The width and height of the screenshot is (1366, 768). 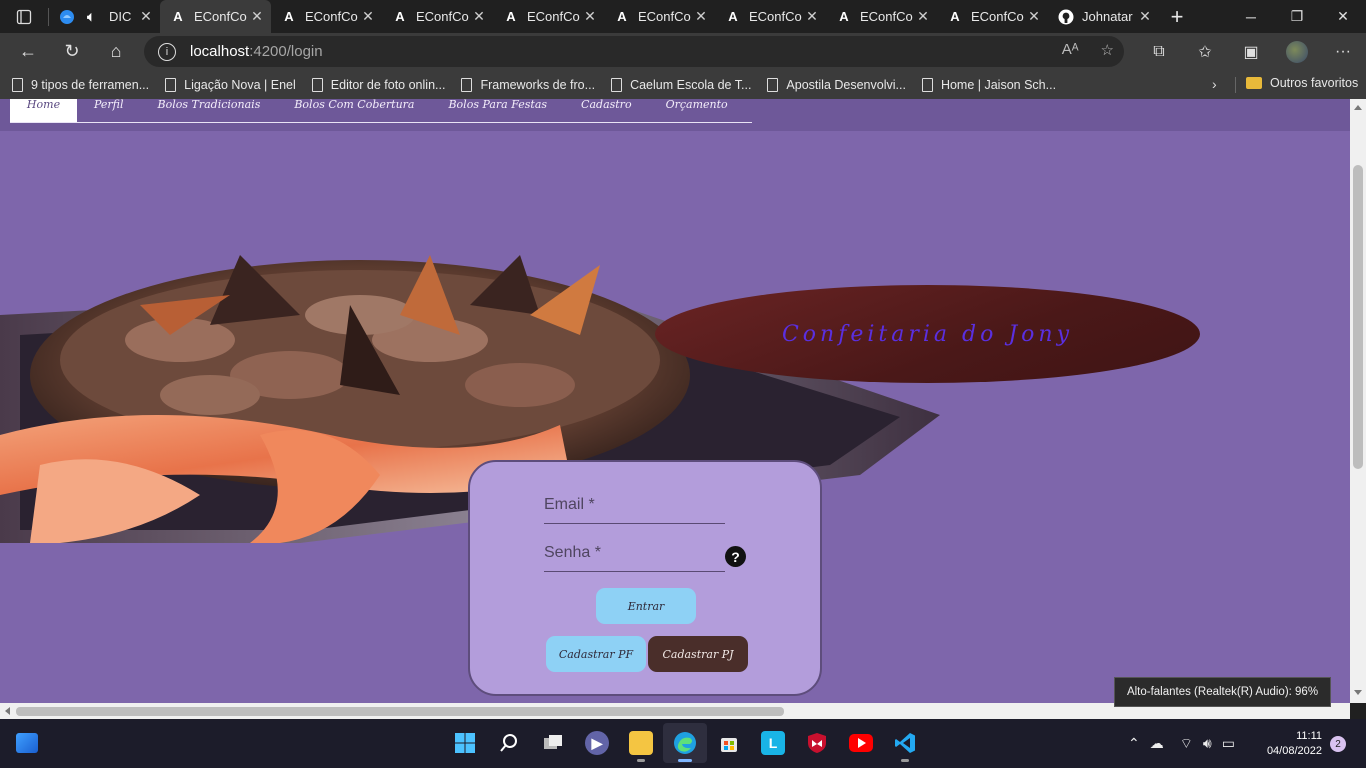 I want to click on profile-avatar, so click(x=1297, y=51).